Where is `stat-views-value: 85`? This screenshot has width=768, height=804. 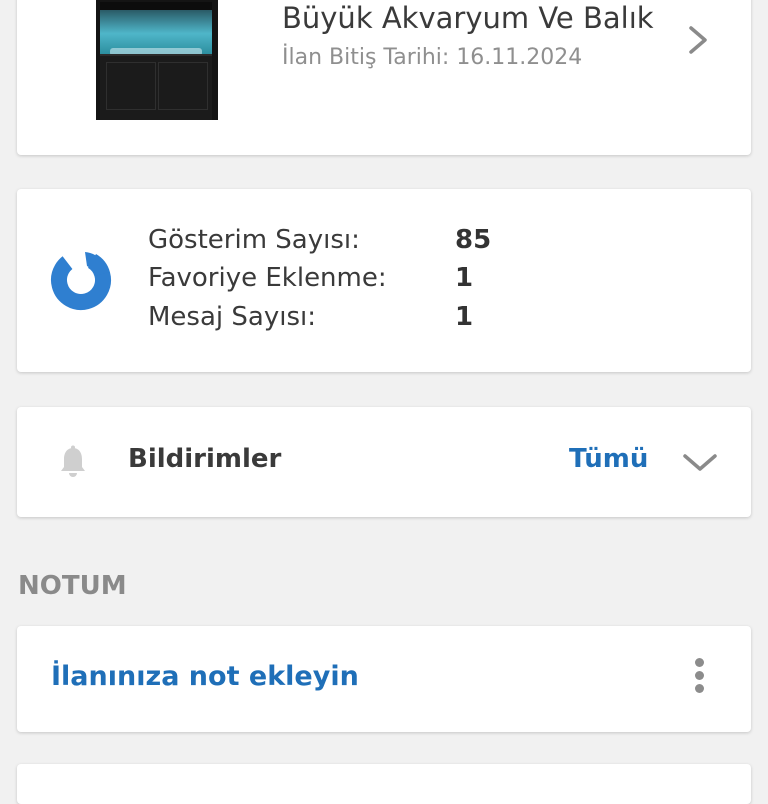
stat-views-value: 85 is located at coordinates (473, 240).